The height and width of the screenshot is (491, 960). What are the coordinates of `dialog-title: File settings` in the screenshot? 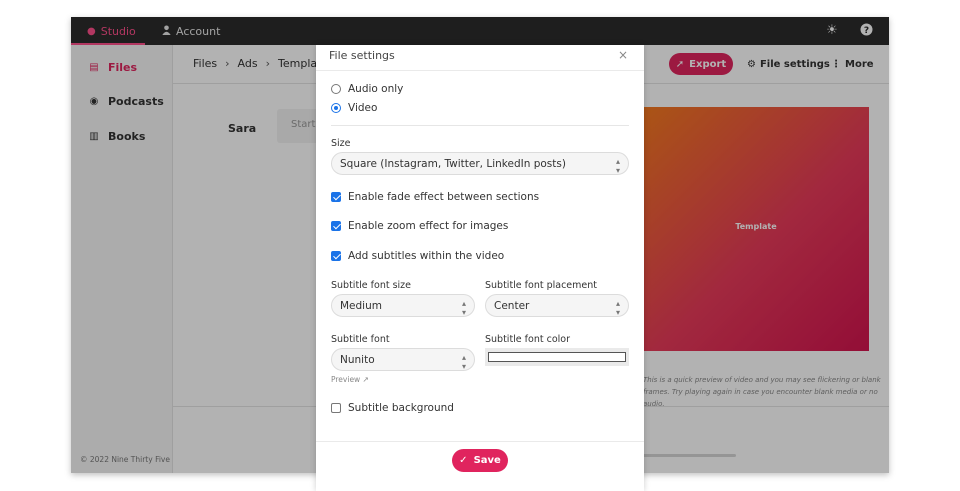 It's located at (362, 55).